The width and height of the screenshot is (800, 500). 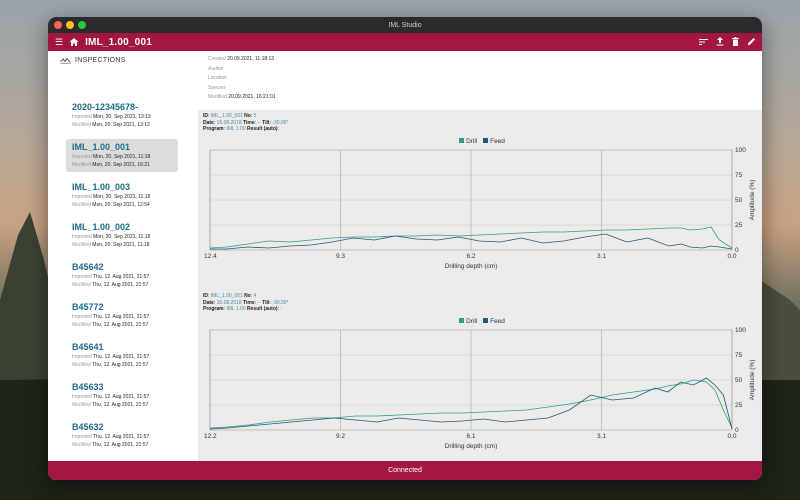 I want to click on status-bar: Connected, so click(x=405, y=470).